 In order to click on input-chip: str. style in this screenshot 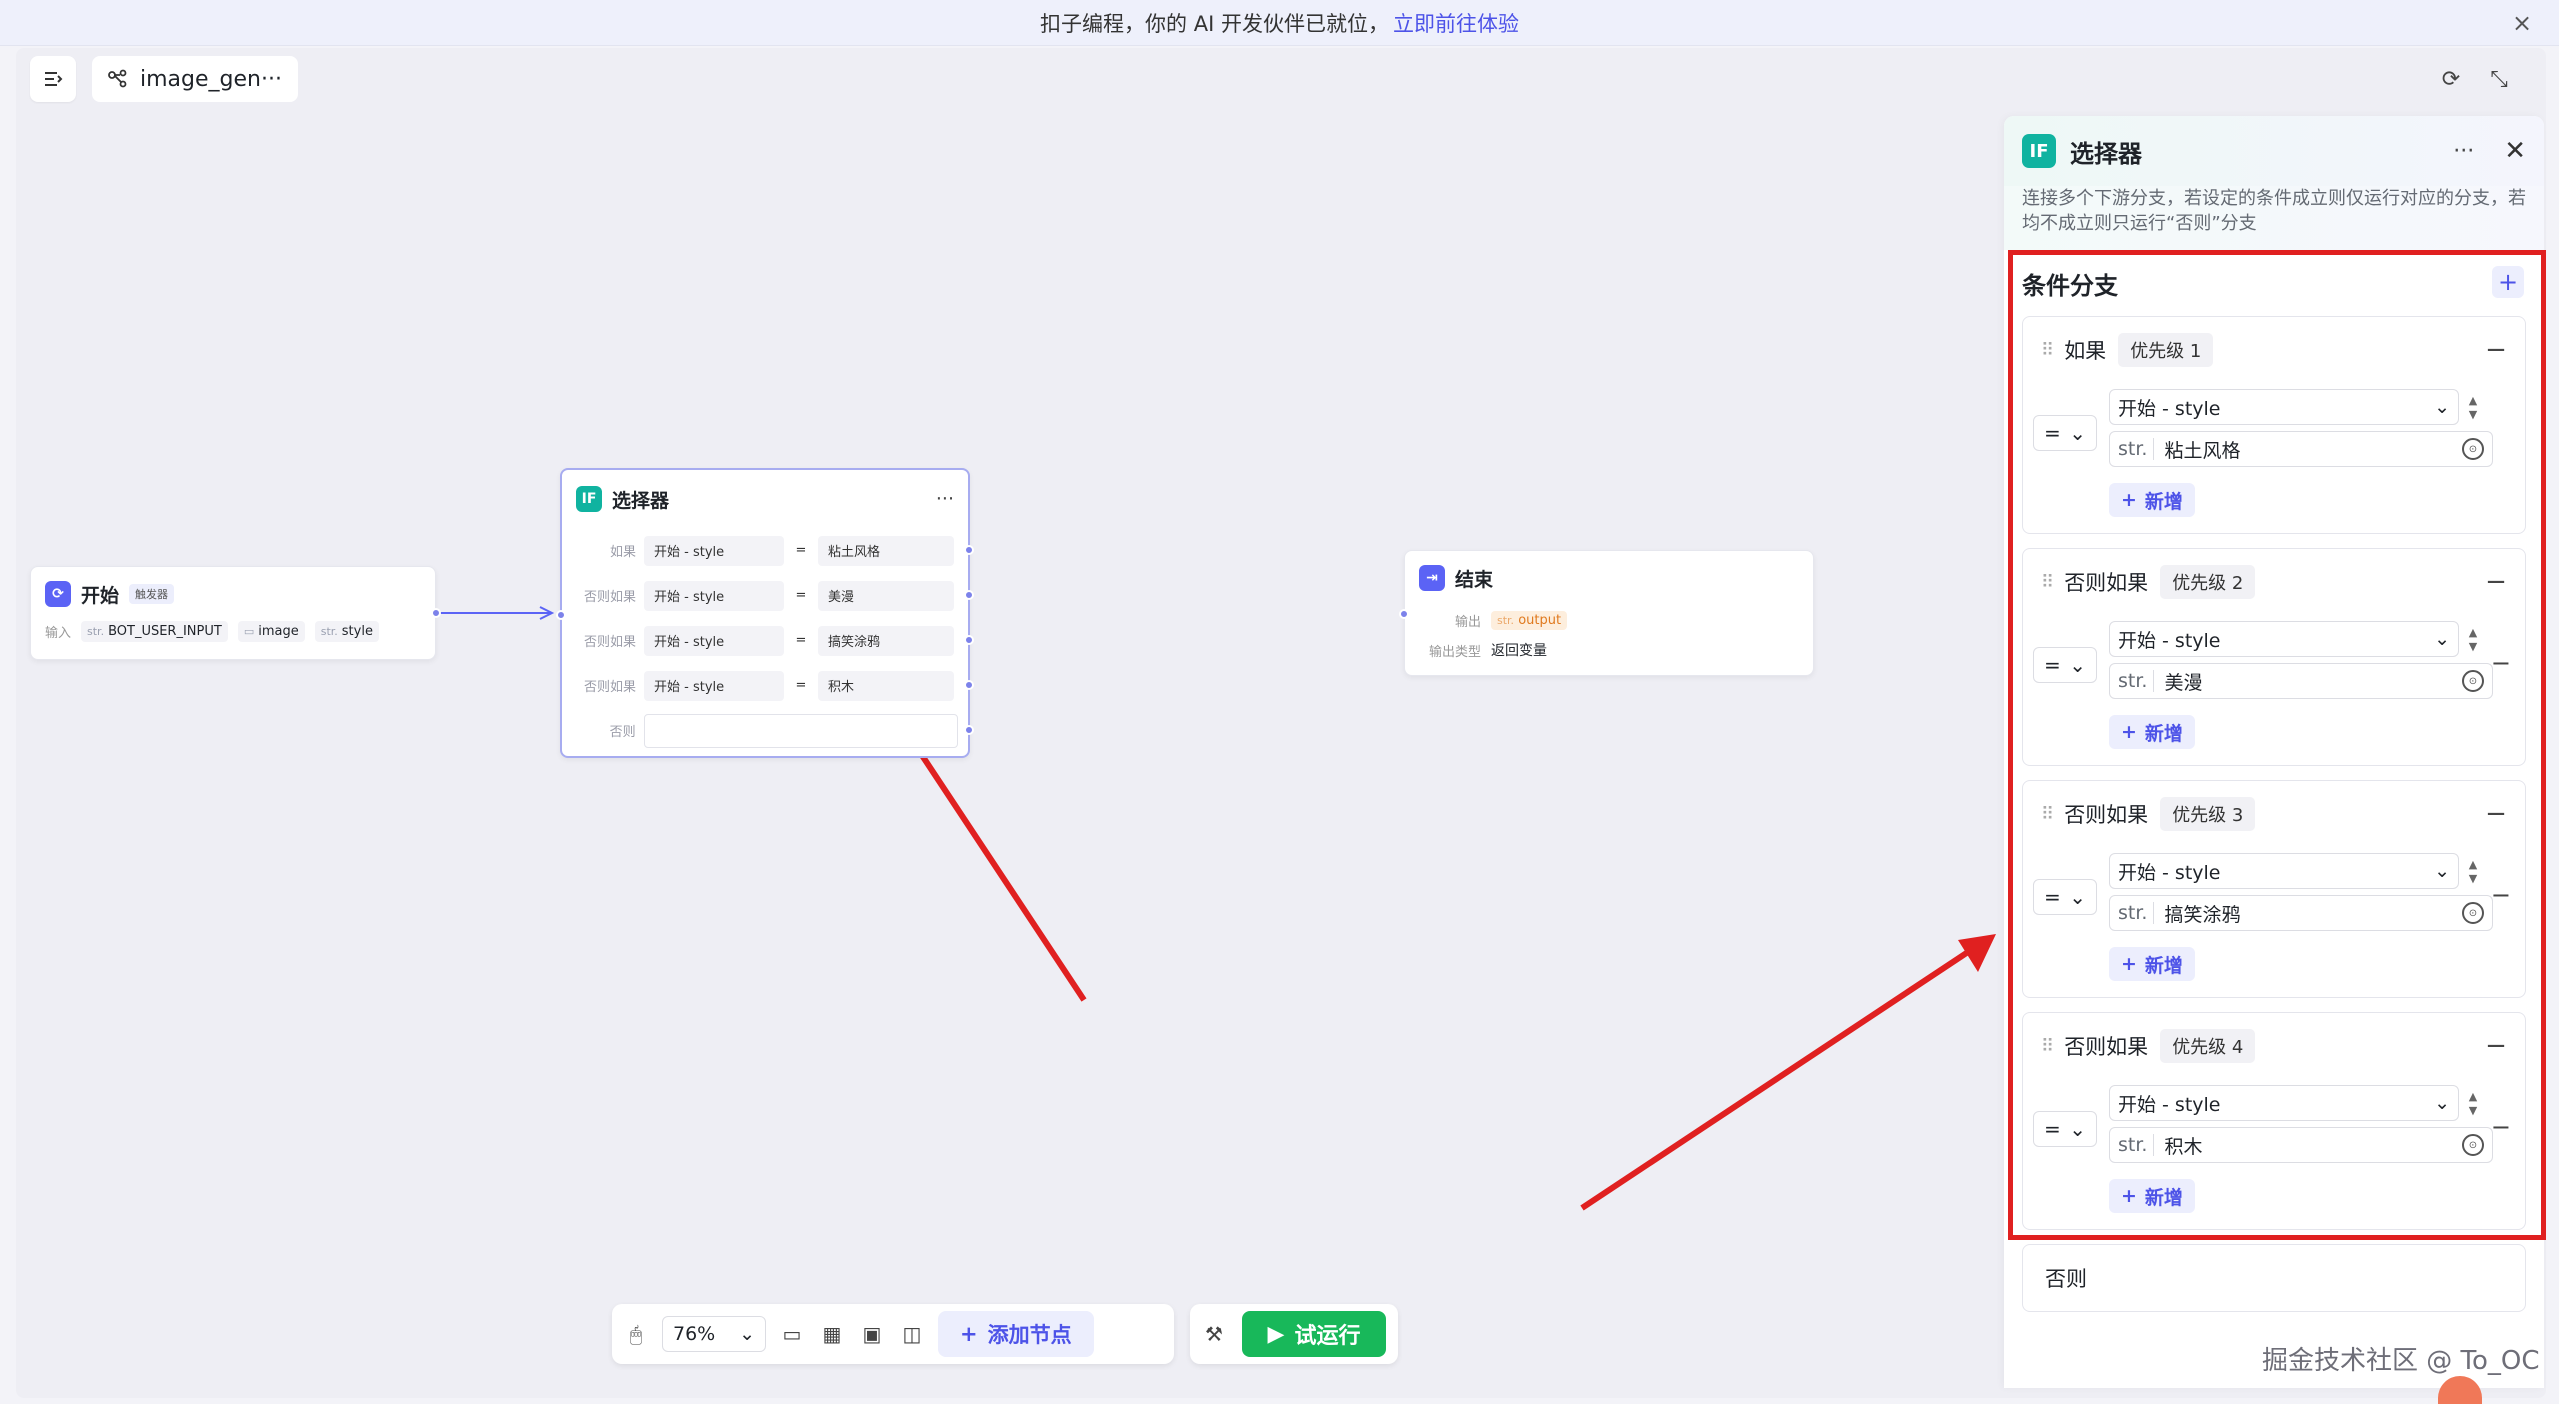, I will do `click(346, 631)`.